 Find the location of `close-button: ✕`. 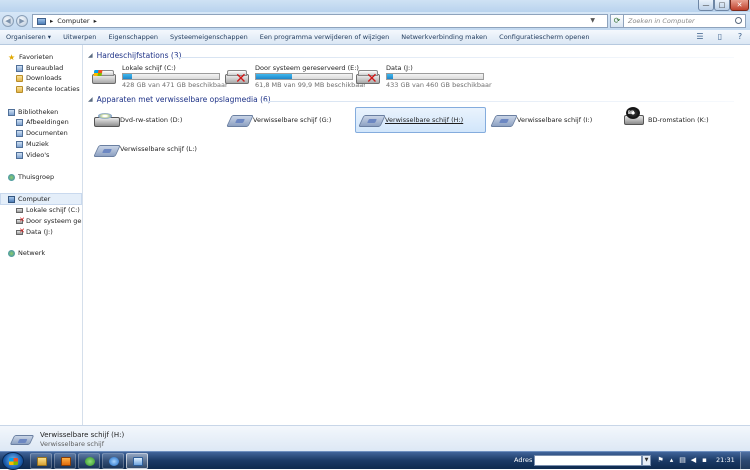

close-button: ✕ is located at coordinates (739, 5).